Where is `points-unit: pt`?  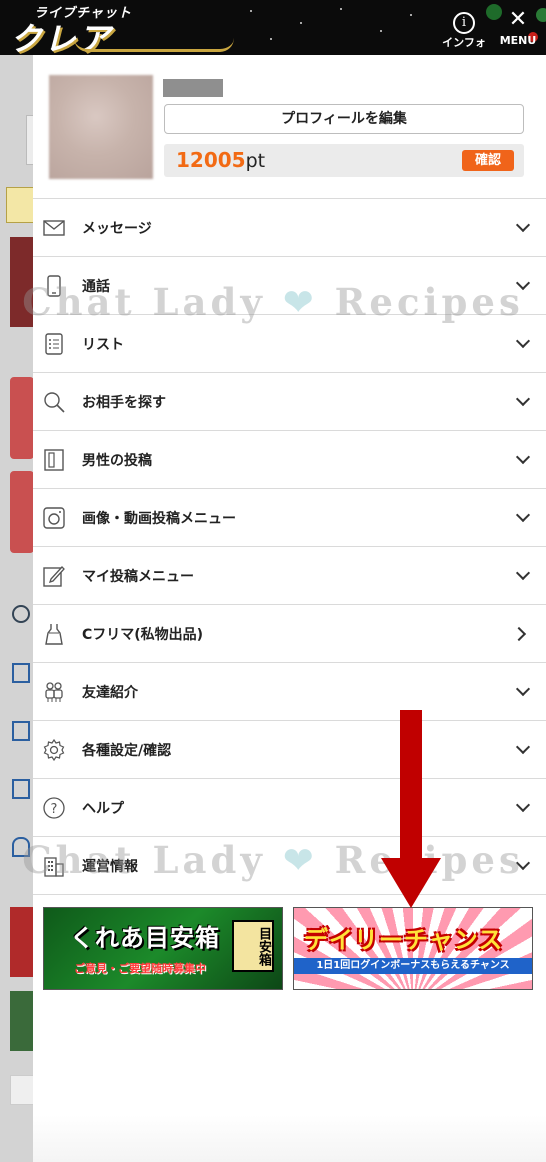 points-unit: pt is located at coordinates (255, 161).